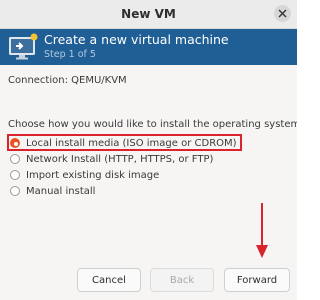 The height and width of the screenshot is (300, 320). What do you see at coordinates (38, 80) in the screenshot?
I see `connection-label: Connection:` at bounding box center [38, 80].